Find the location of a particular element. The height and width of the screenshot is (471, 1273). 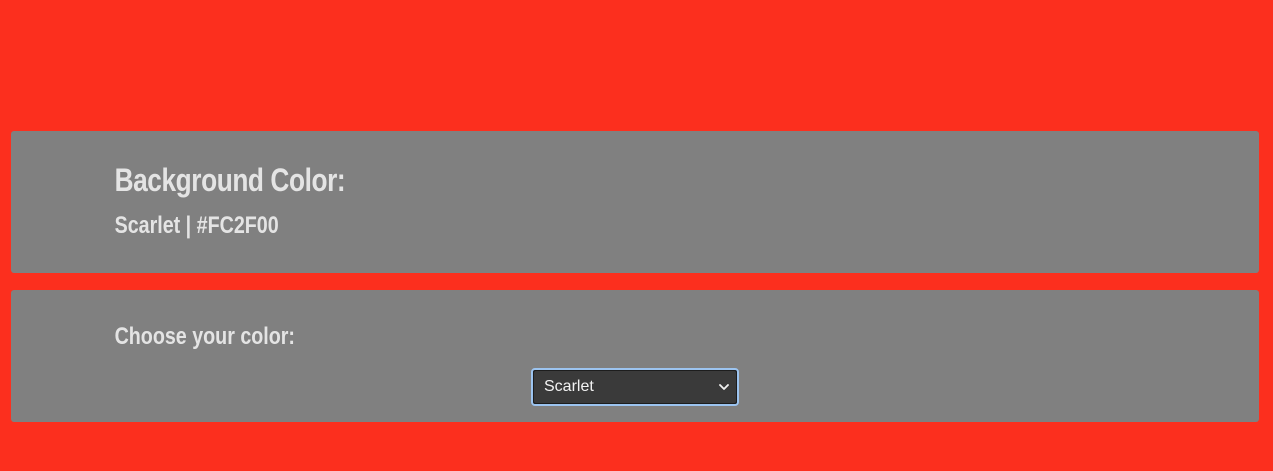

chevron-down-icon is located at coordinates (724, 387).